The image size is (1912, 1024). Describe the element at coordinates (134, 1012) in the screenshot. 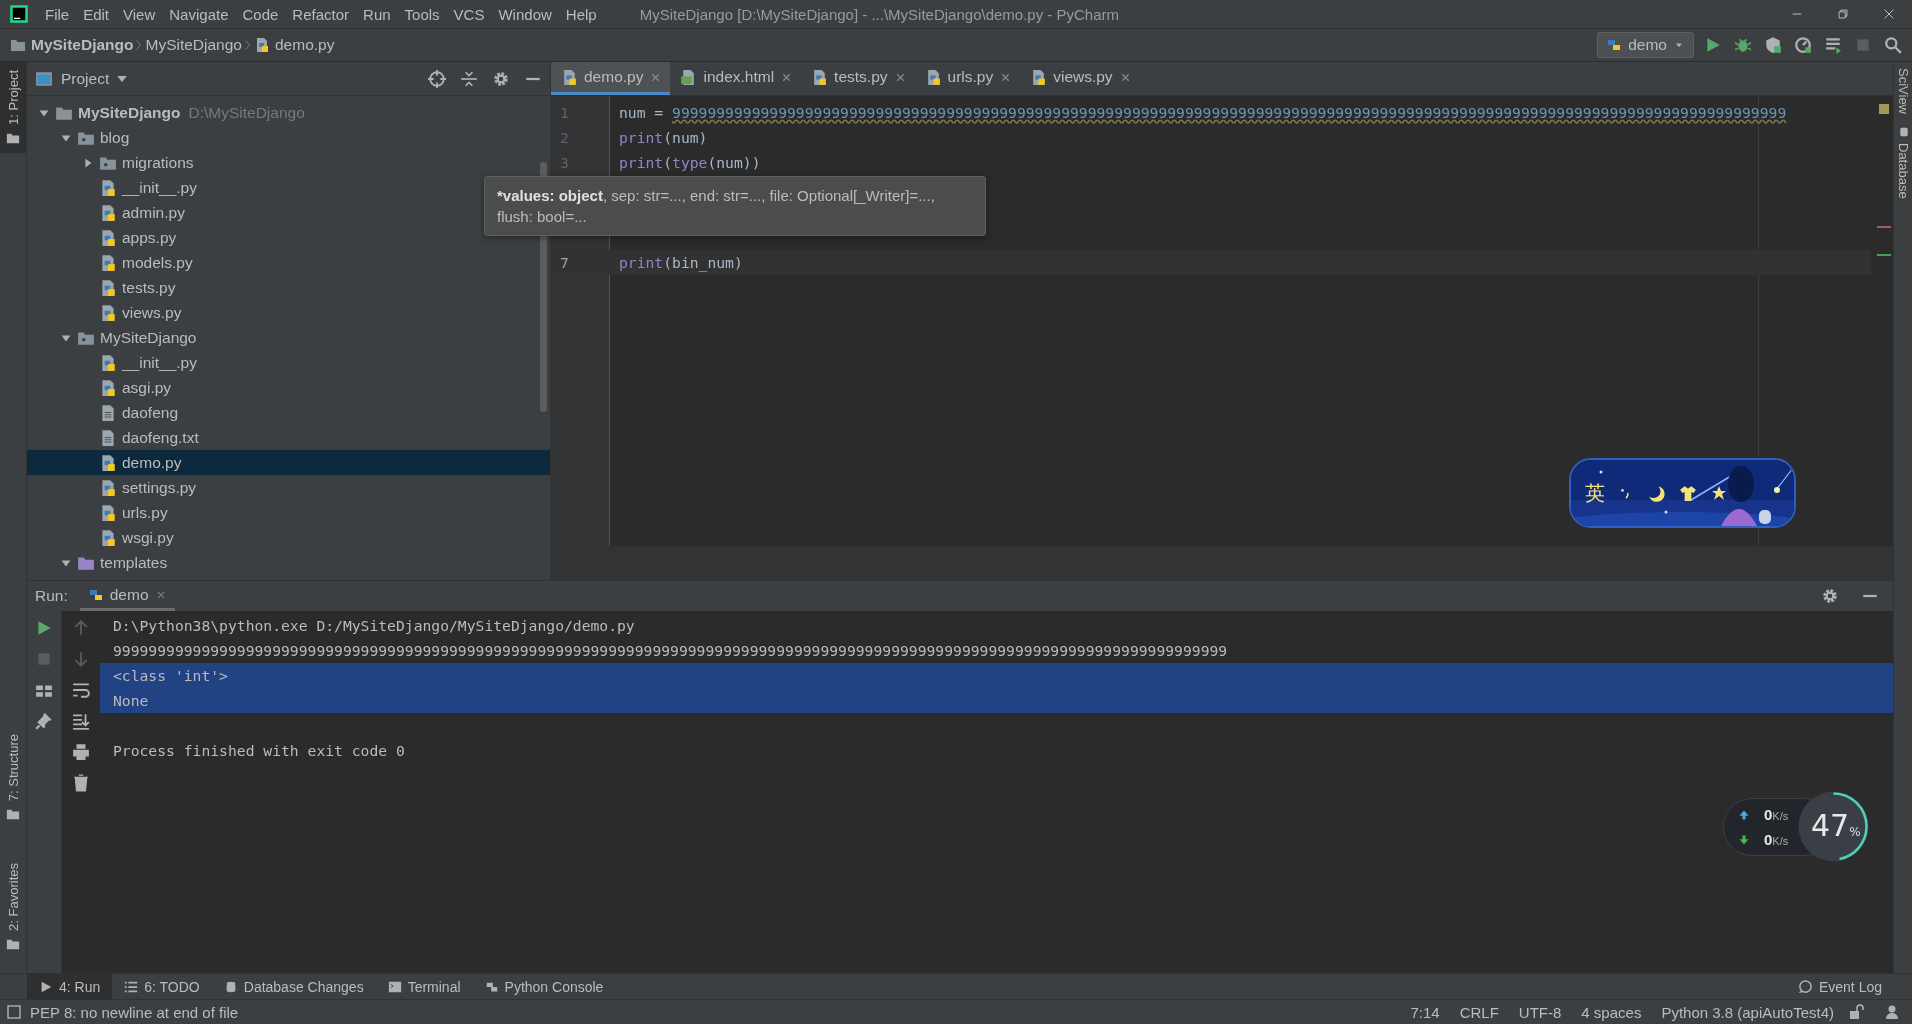

I see `status-message: PEP 8: no newline at end of file` at that location.